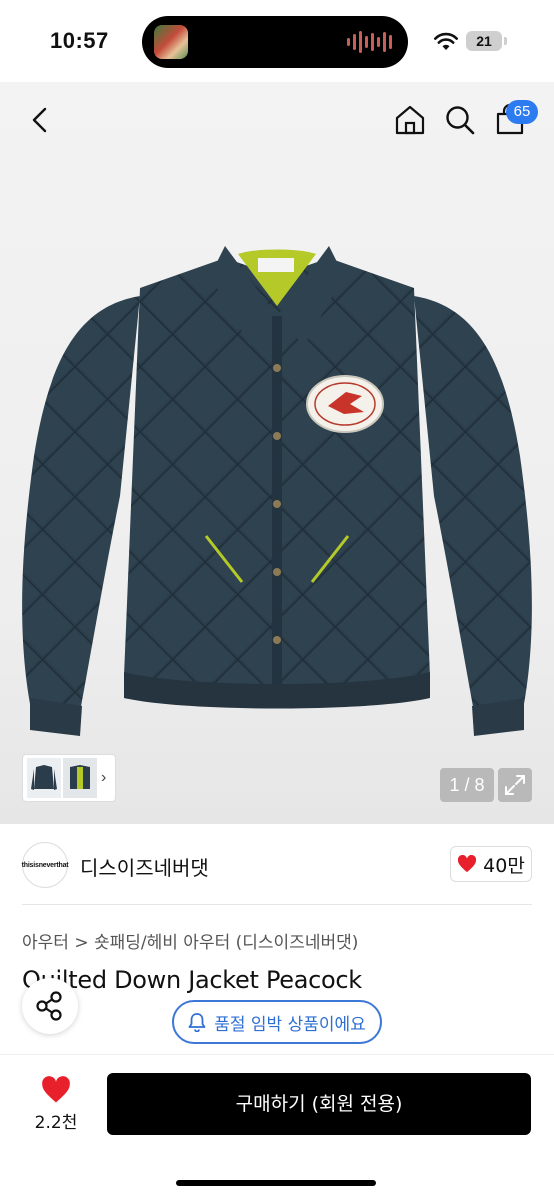  I want to click on low-stock-notice: 품절 임박 상품이에요, so click(277, 1022).